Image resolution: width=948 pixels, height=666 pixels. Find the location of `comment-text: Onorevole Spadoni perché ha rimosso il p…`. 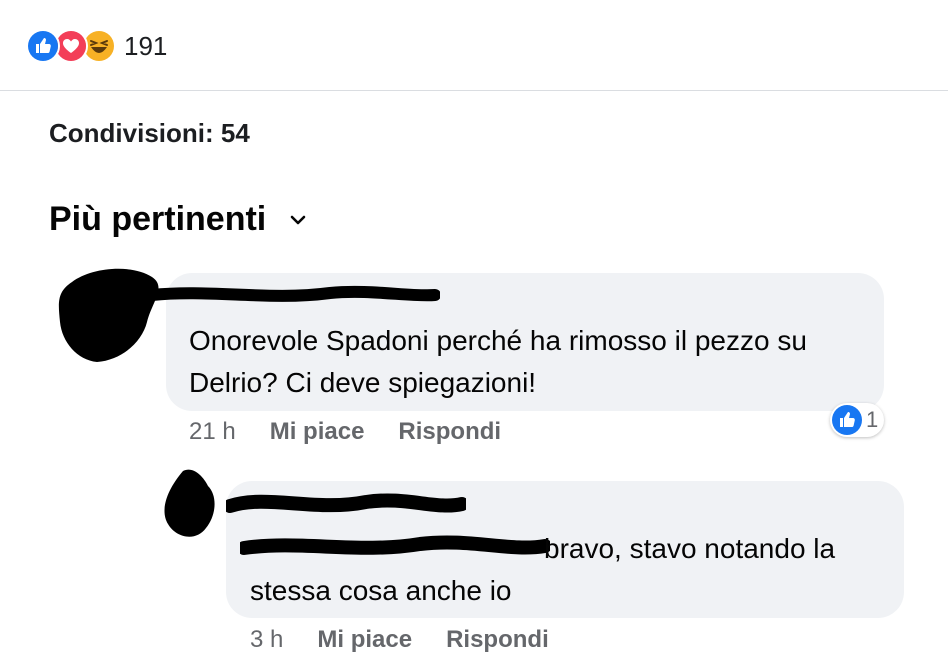

comment-text: Onorevole Spadoni perché ha rimosso il p… is located at coordinates (498, 361).